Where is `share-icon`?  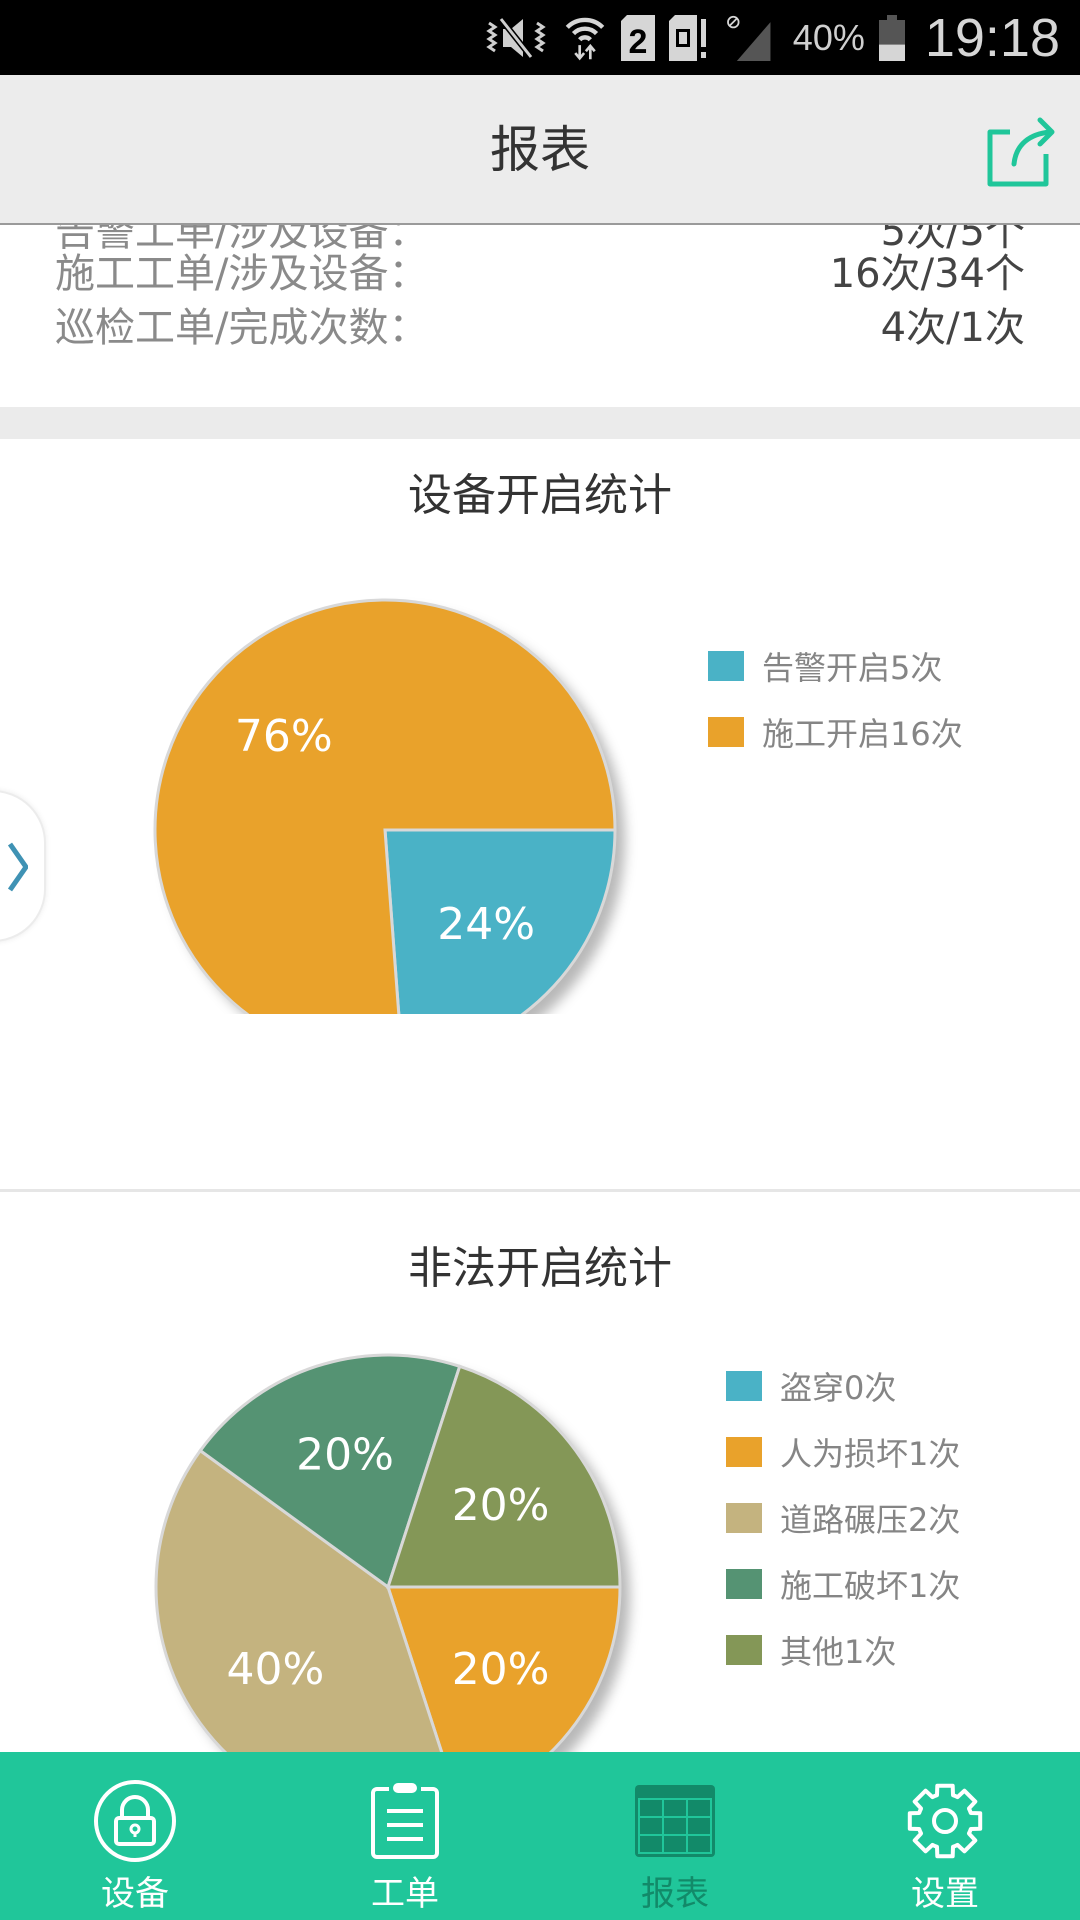
share-icon is located at coordinates (1021, 152).